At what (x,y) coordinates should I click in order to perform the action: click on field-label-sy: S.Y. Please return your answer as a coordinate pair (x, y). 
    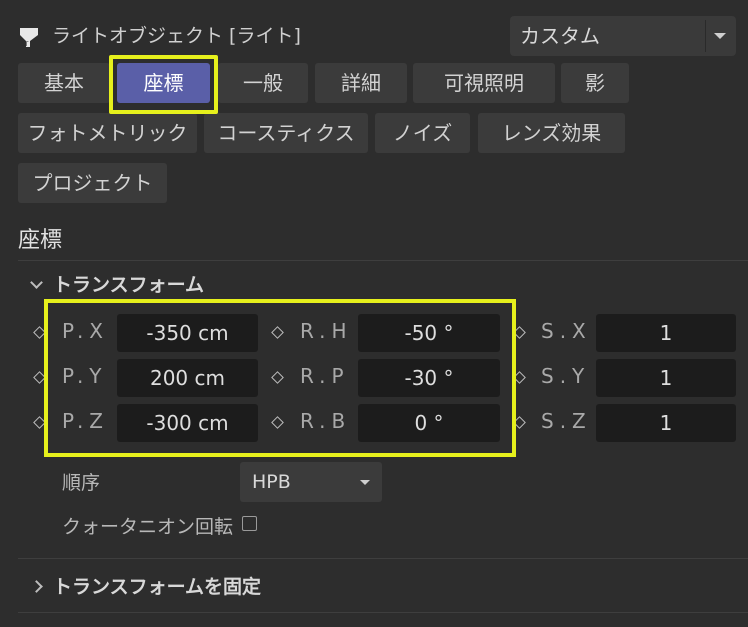
    Looking at the image, I should click on (566, 376).